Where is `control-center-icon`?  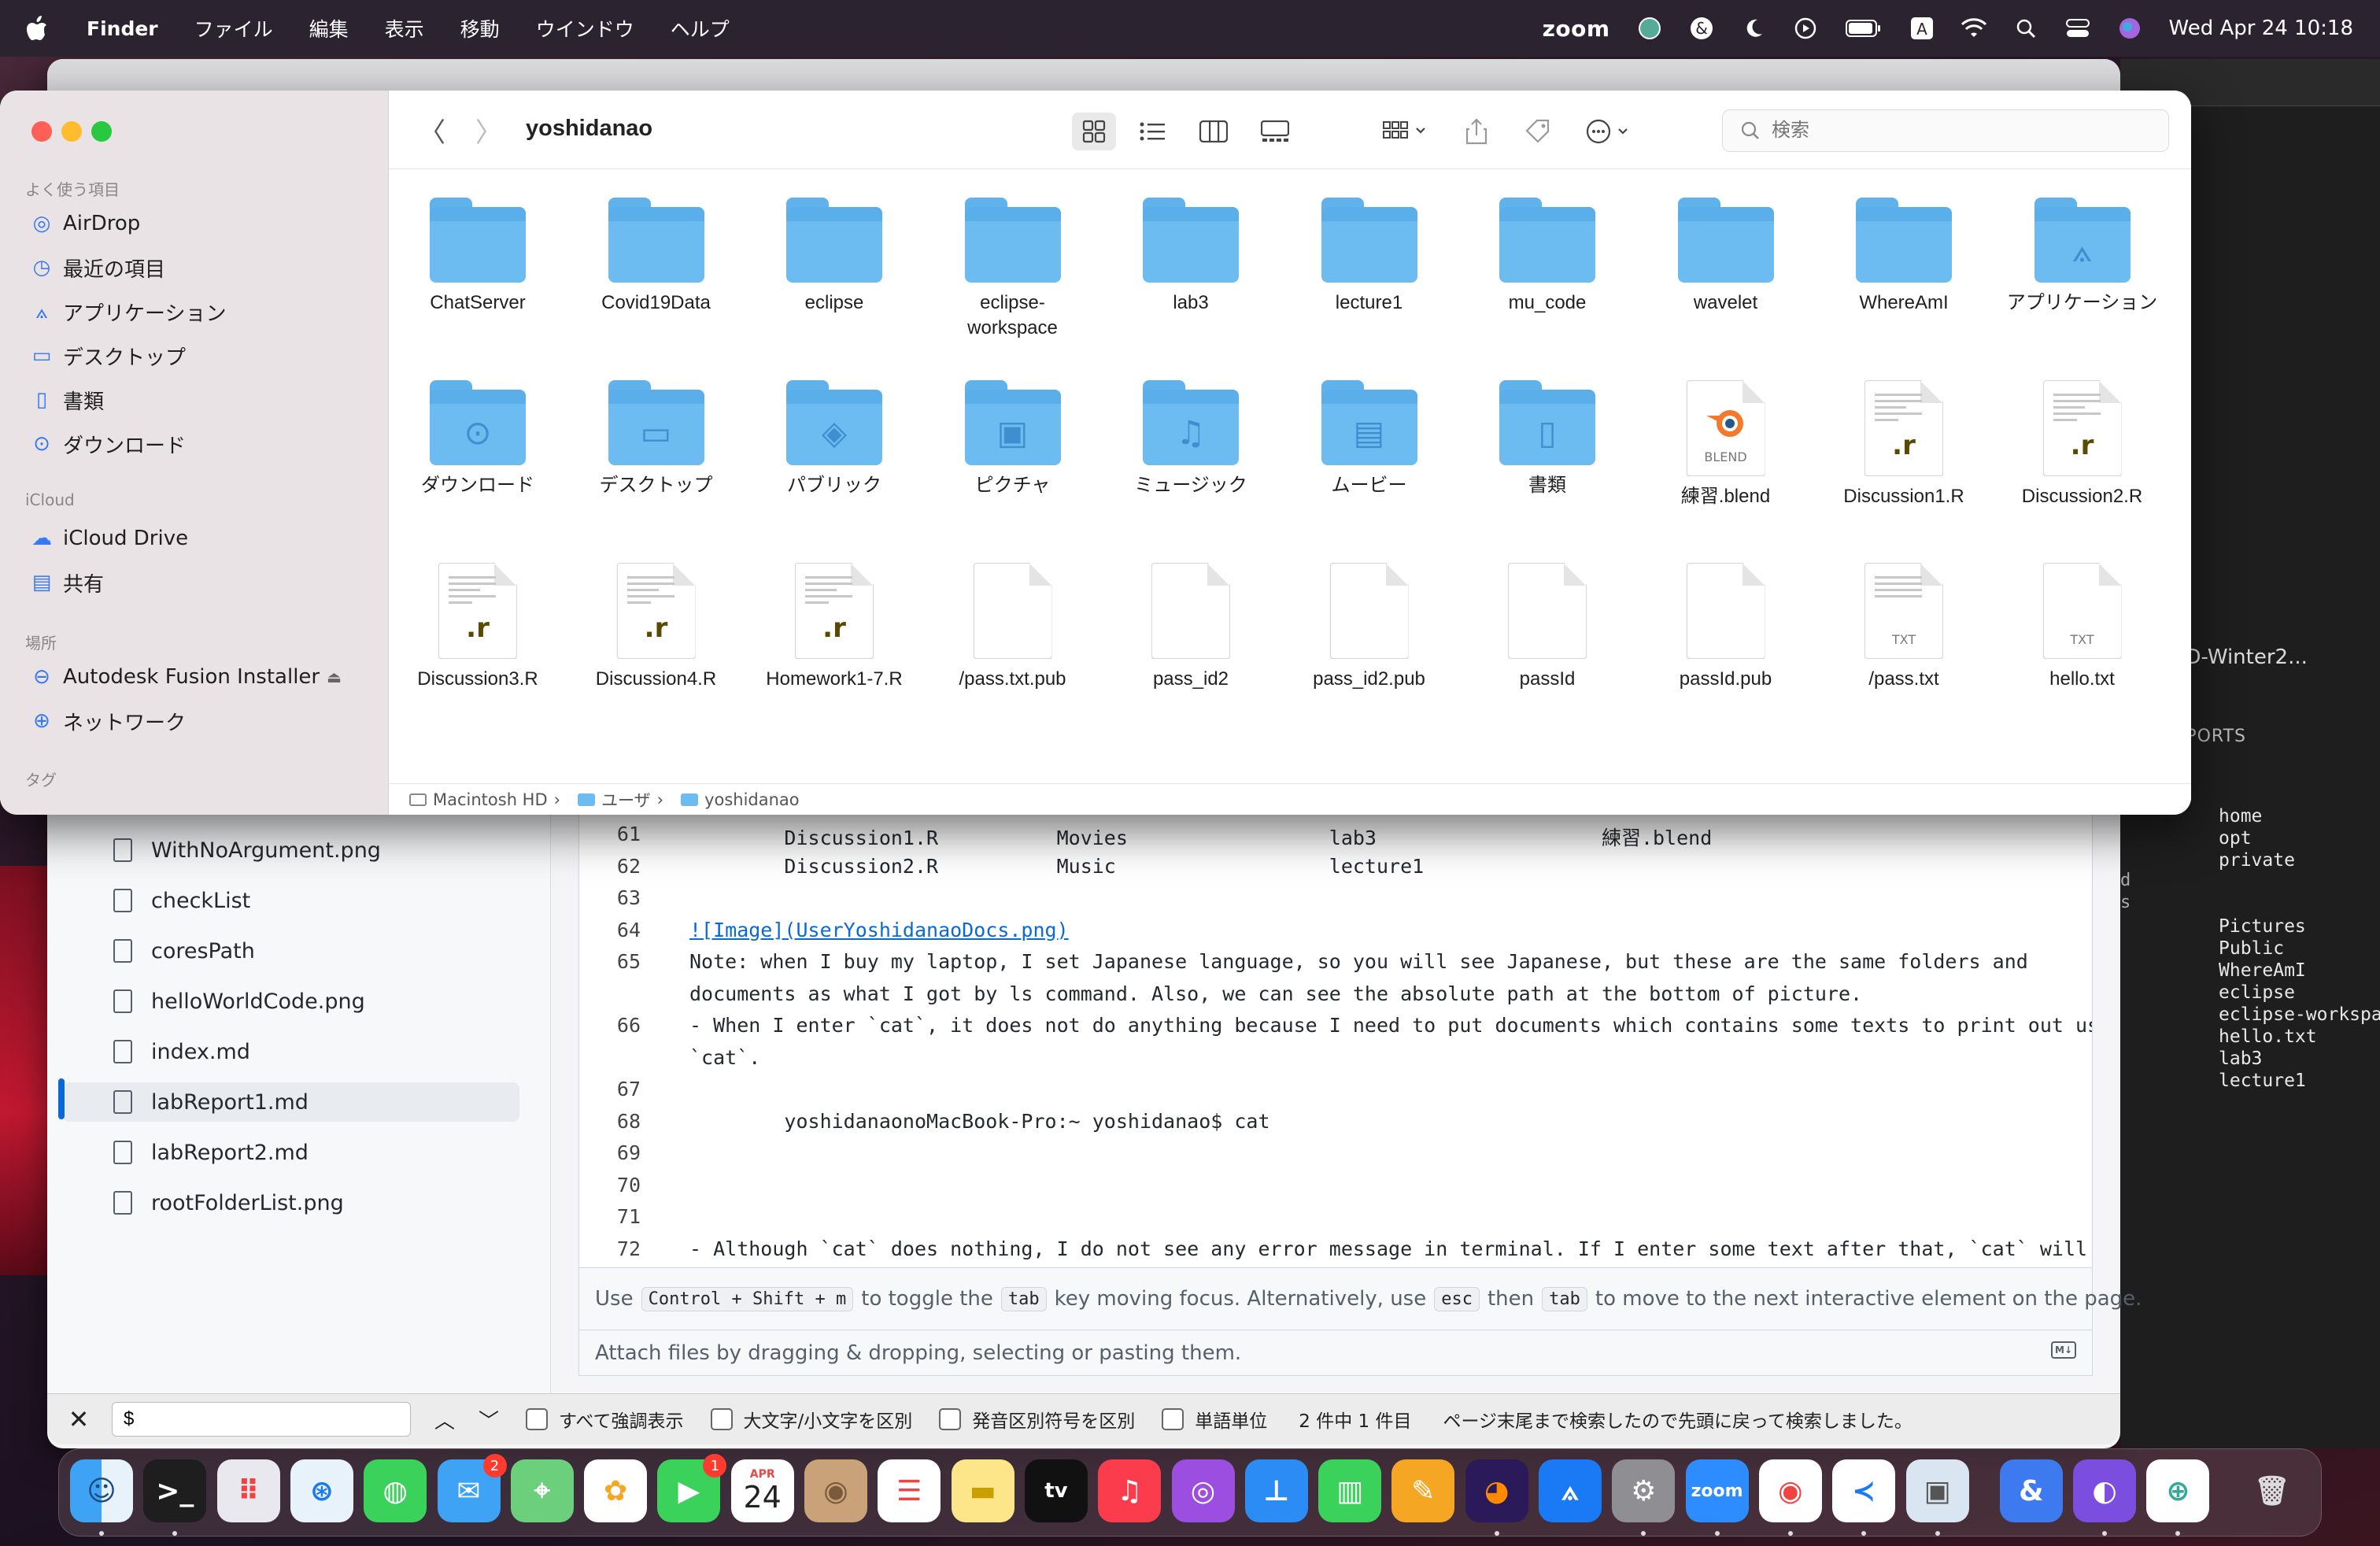
control-center-icon is located at coordinates (2077, 28).